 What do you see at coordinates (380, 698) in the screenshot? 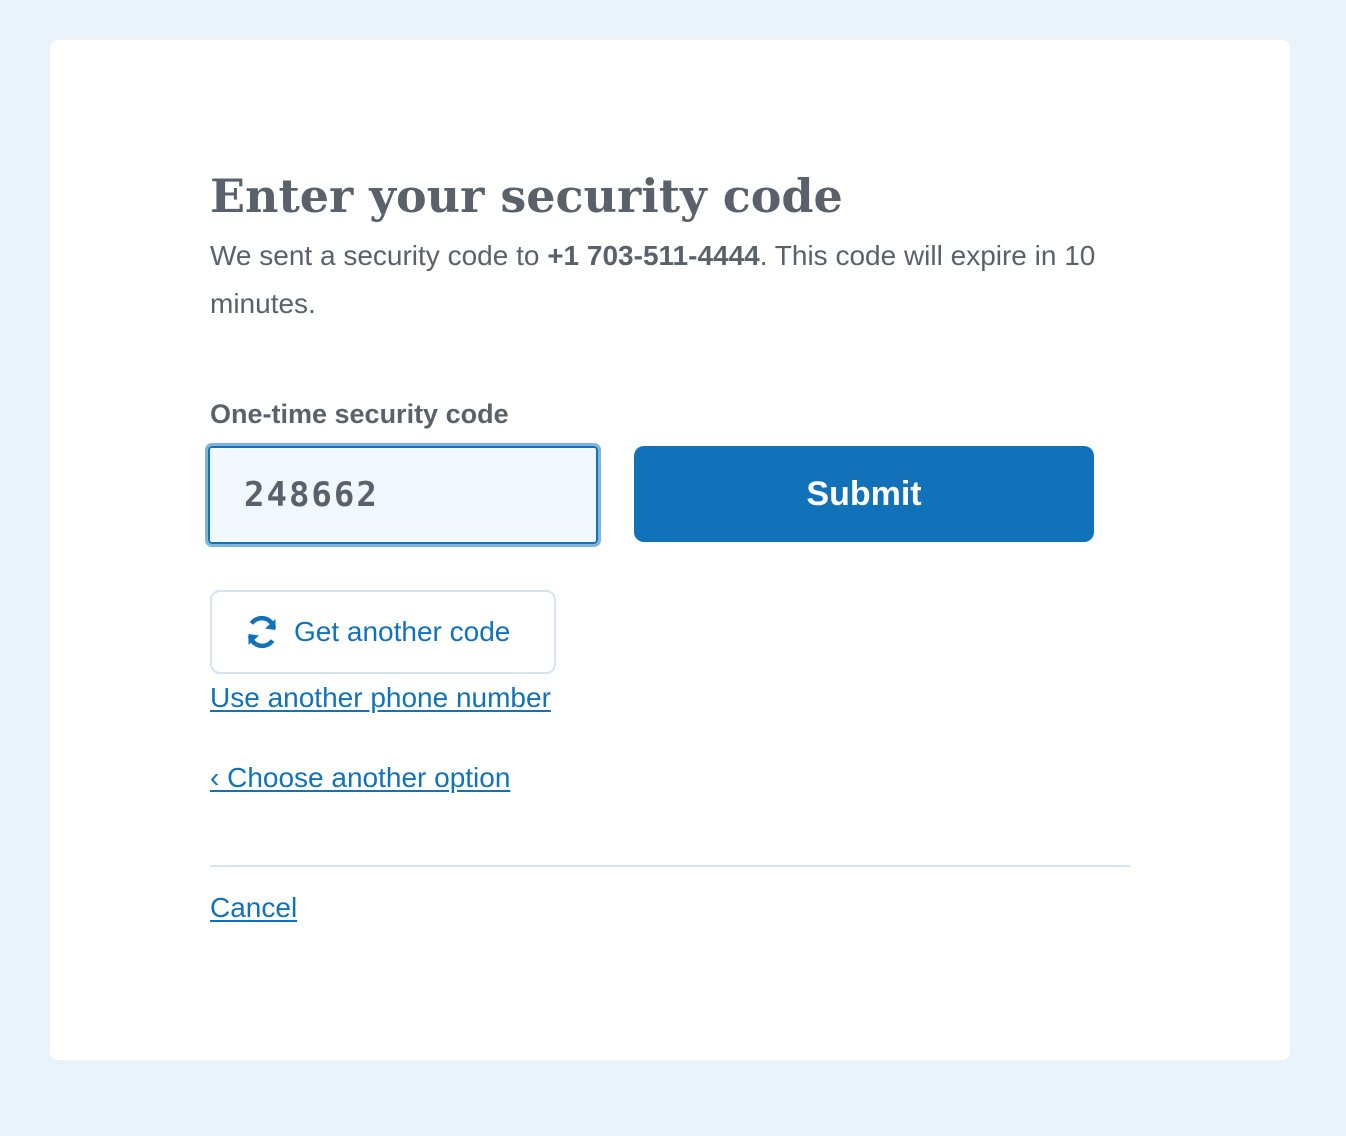
I see `use-another-phone-link: Use another phone number` at bounding box center [380, 698].